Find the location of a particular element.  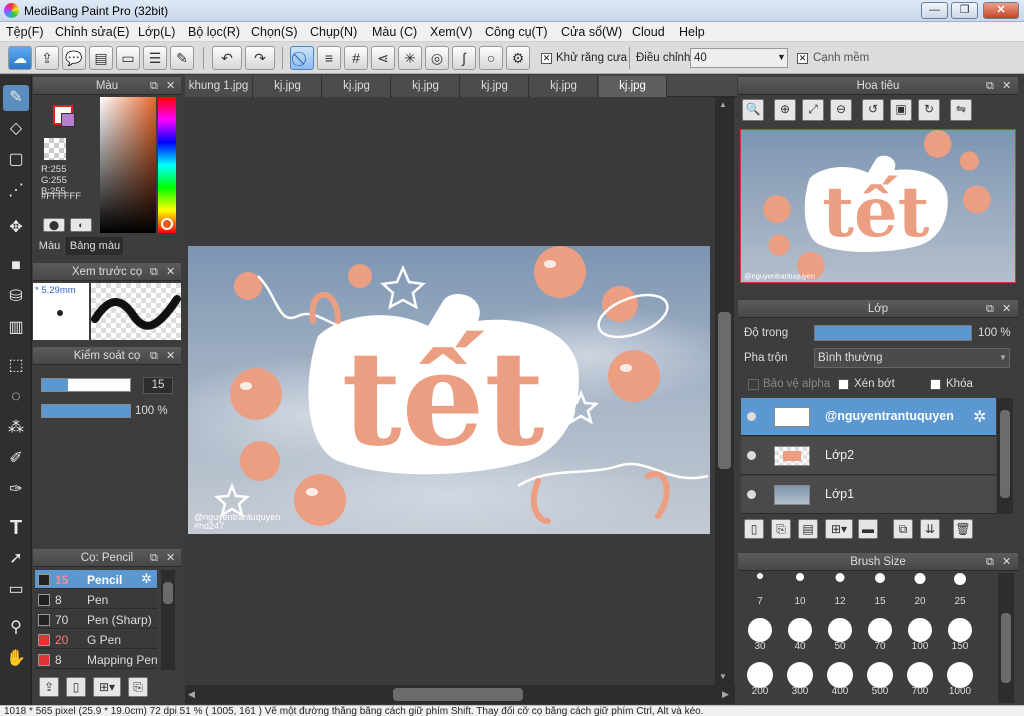

brush-size-option: 500 is located at coordinates (880, 675).